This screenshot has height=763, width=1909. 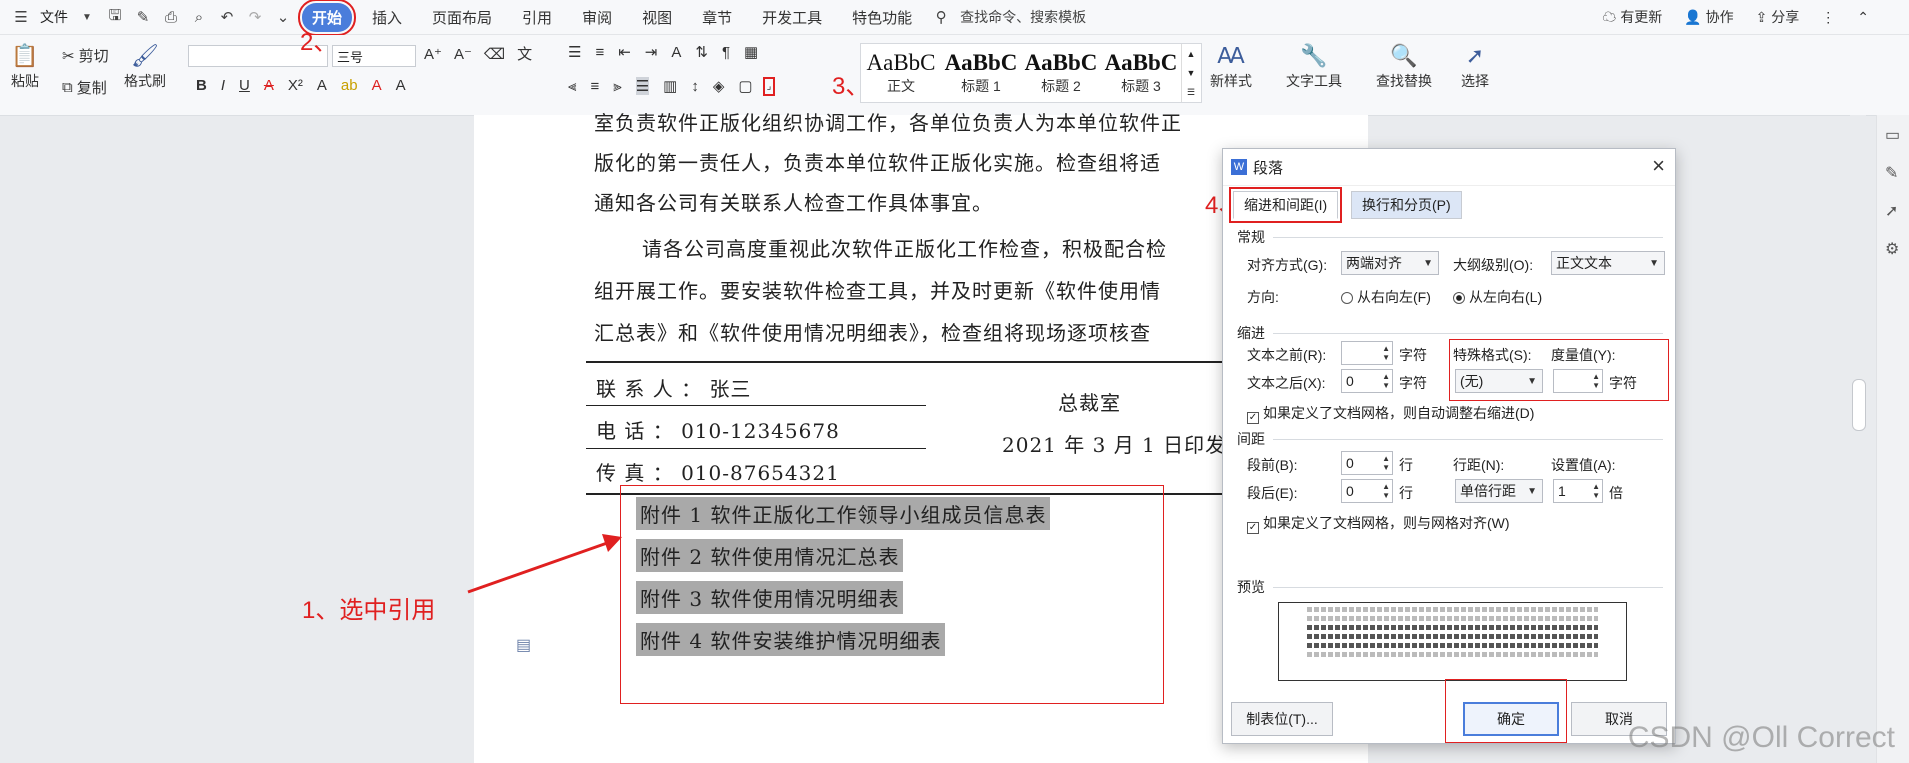 What do you see at coordinates (1632, 17) in the screenshot?
I see `update-button: ☁ 有更新` at bounding box center [1632, 17].